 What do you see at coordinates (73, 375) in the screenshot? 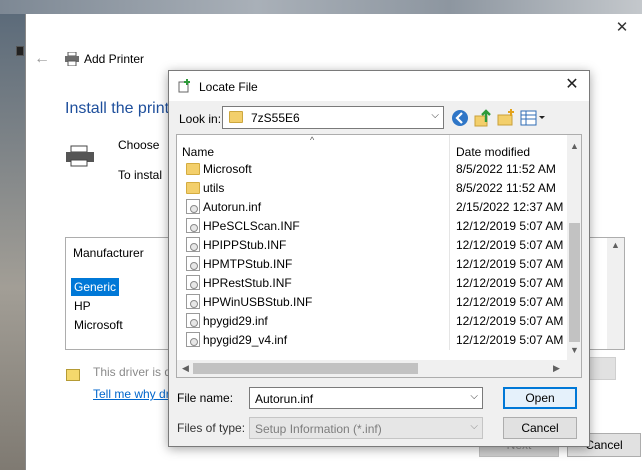
I see `driver-signed-icon` at bounding box center [73, 375].